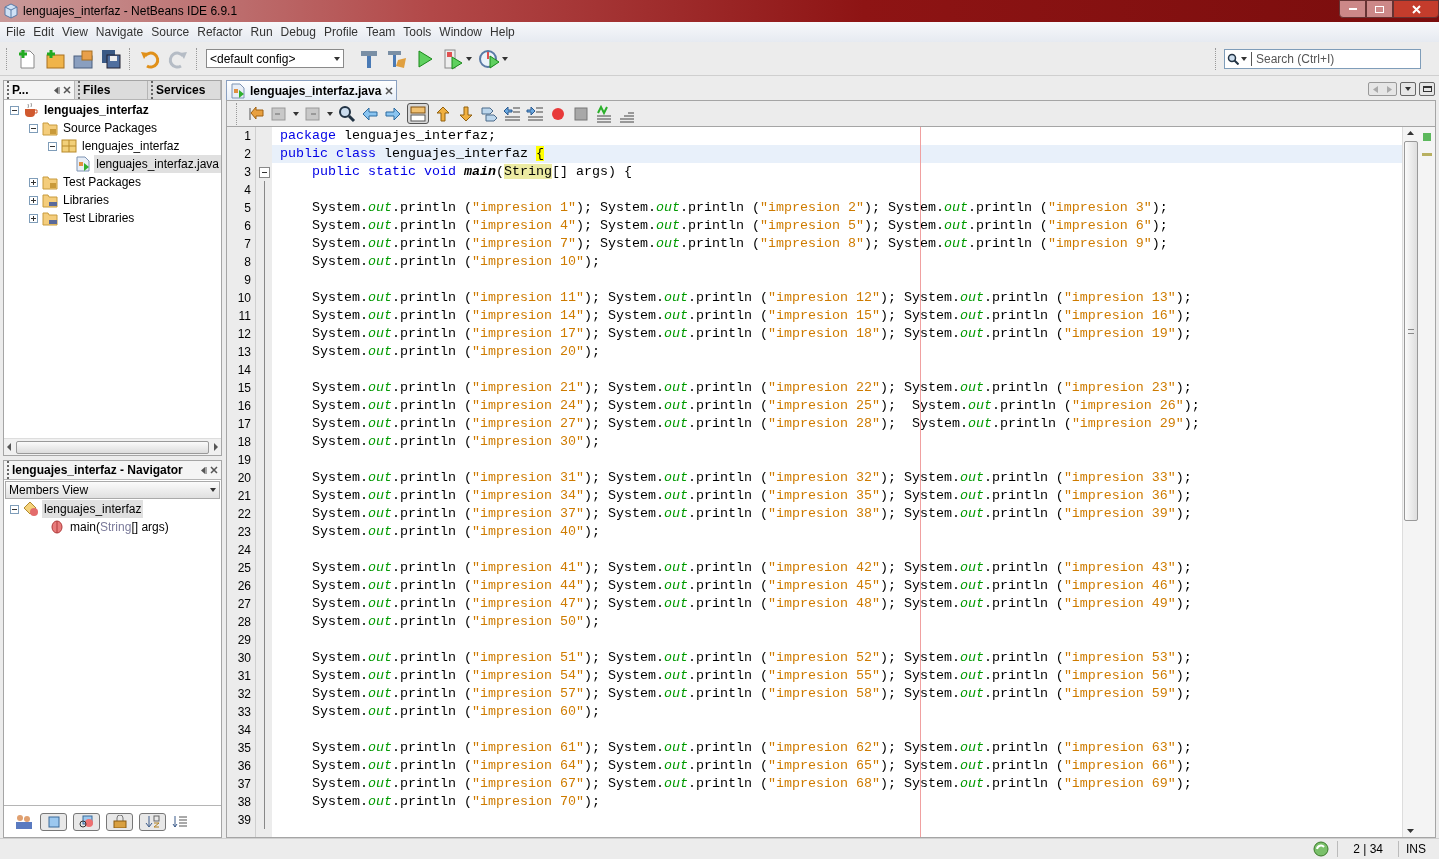 The height and width of the screenshot is (859, 1439). I want to click on line-number: 37, so click(244, 784).